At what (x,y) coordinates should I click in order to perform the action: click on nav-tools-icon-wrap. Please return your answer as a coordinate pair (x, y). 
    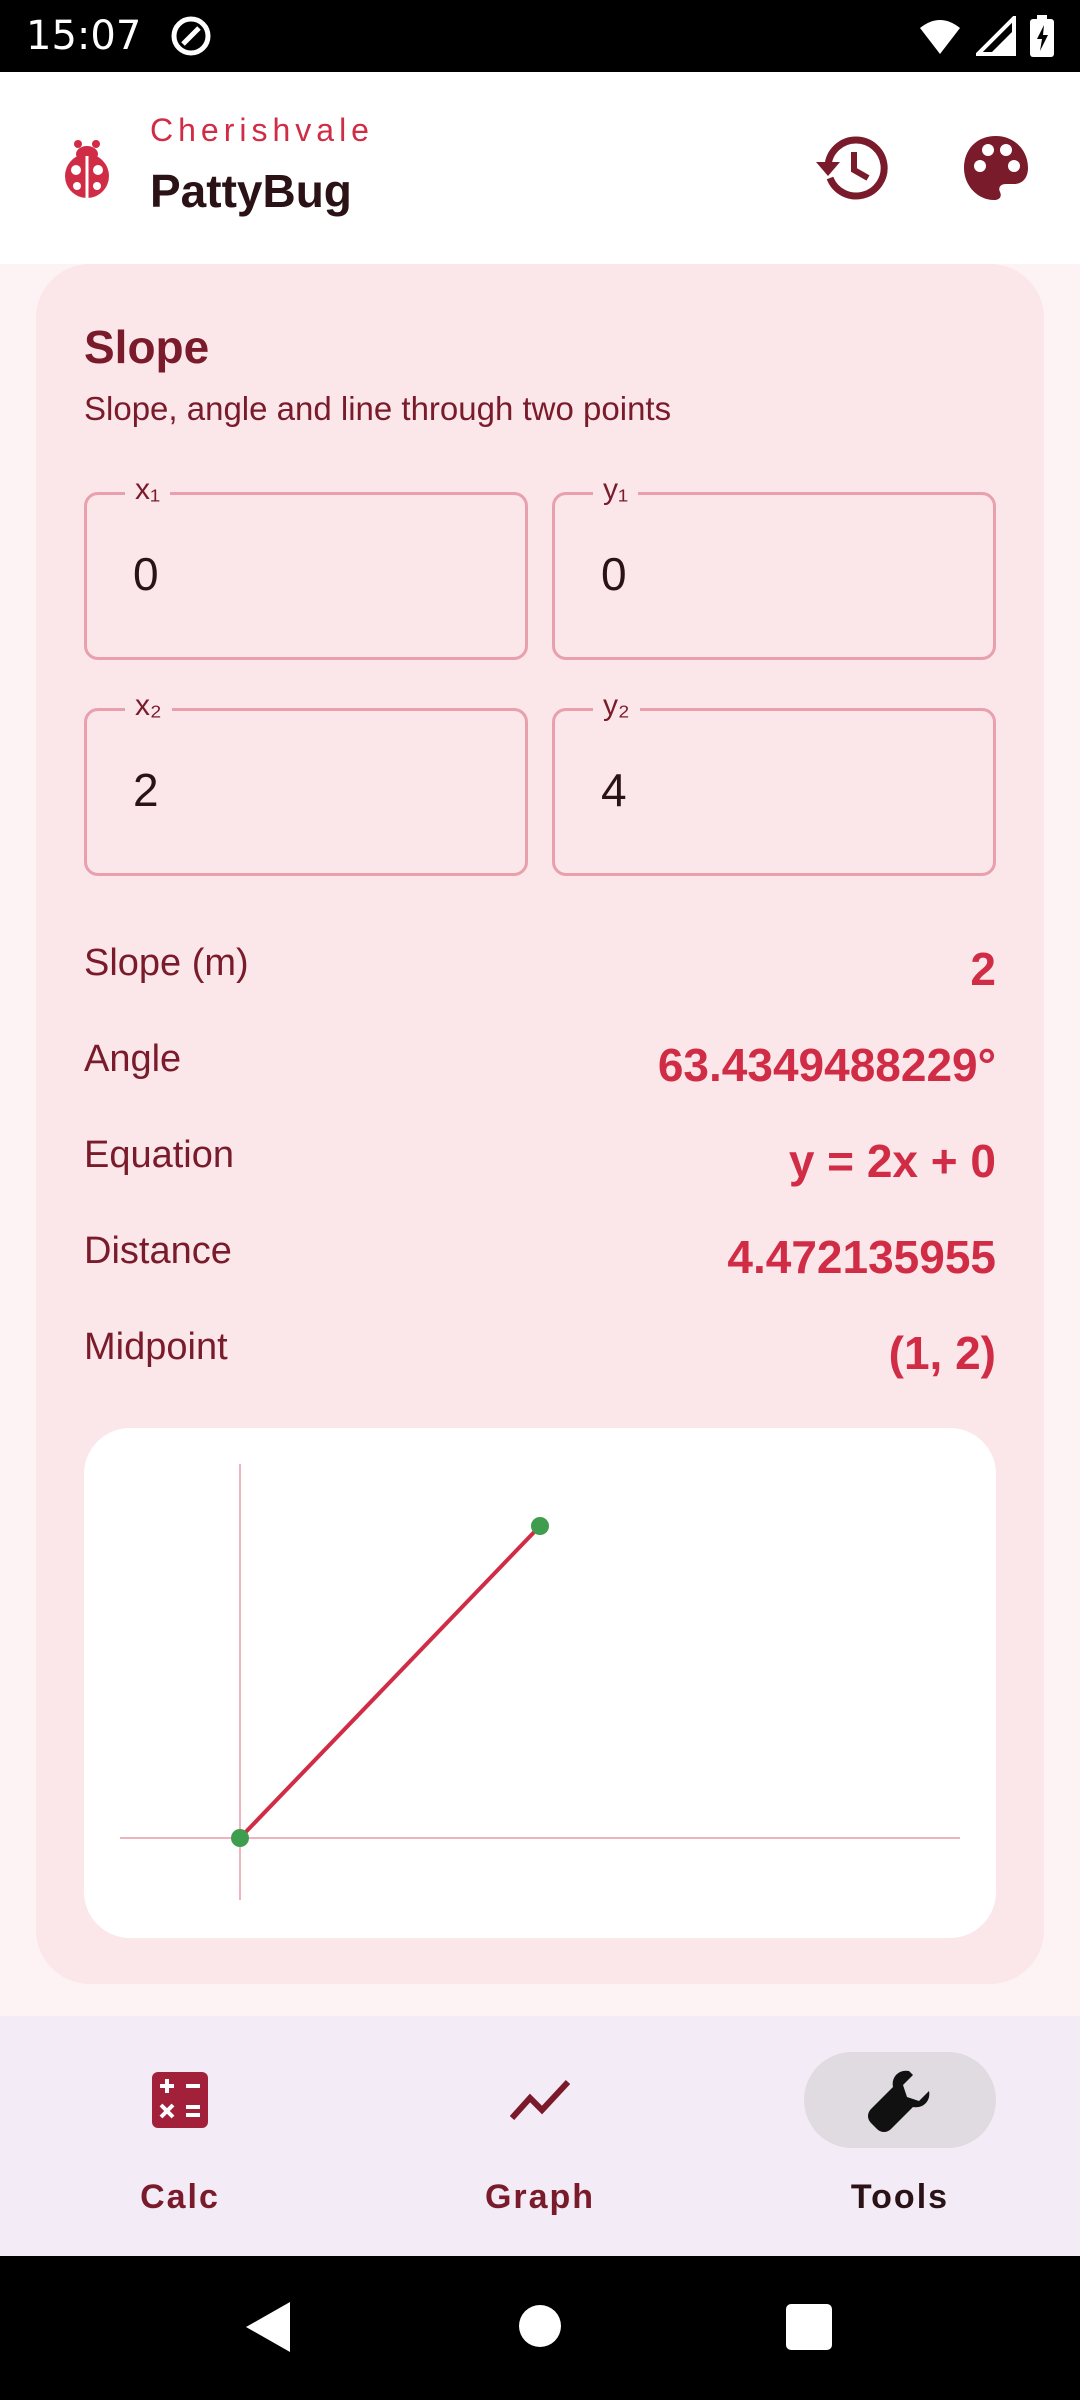
    Looking at the image, I should click on (900, 2100).